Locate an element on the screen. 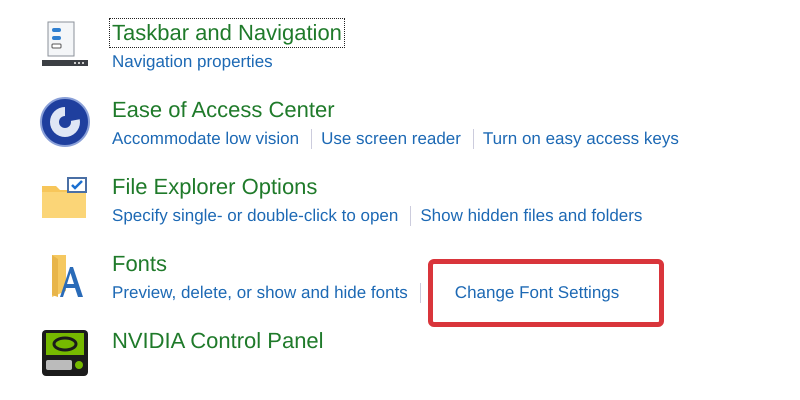  category-link: Taskbar and Navigation is located at coordinates (227, 33).